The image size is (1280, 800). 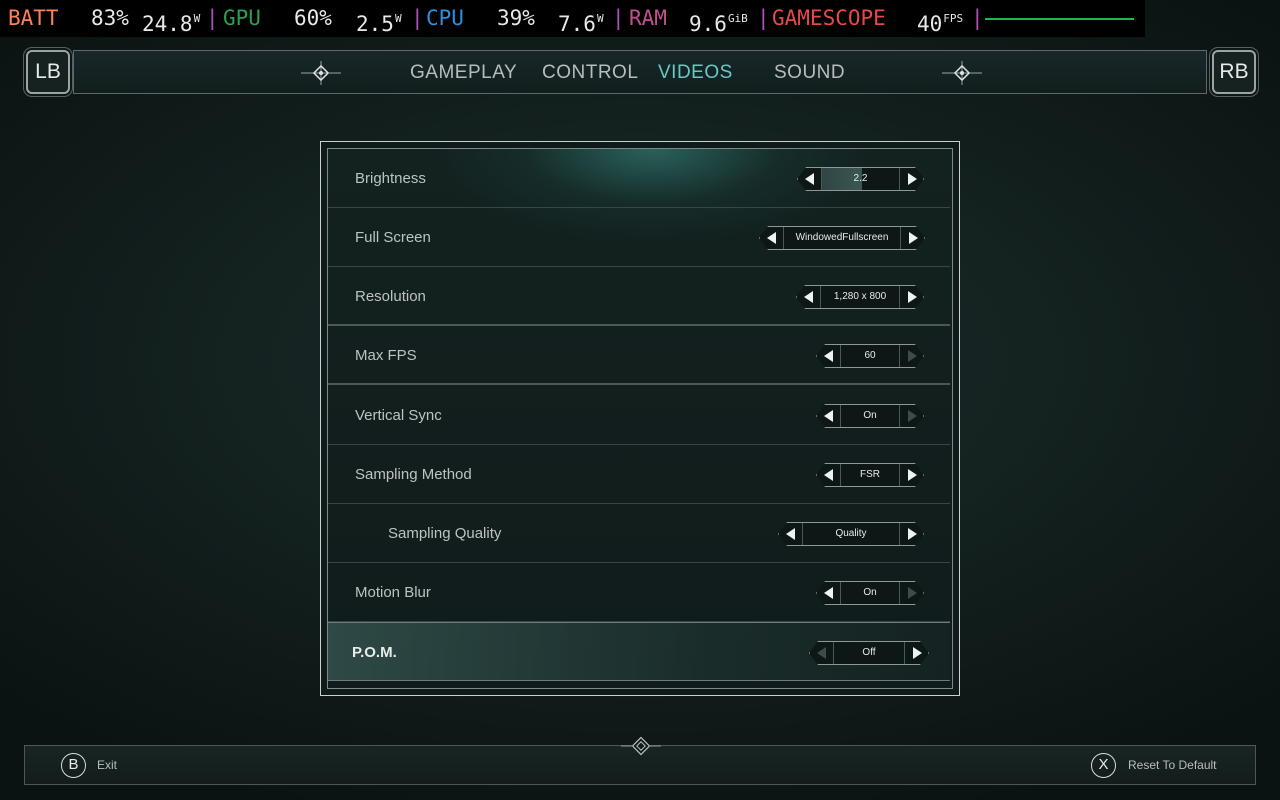 I want to click on sampling-method-selector: FSR, so click(x=870, y=475).